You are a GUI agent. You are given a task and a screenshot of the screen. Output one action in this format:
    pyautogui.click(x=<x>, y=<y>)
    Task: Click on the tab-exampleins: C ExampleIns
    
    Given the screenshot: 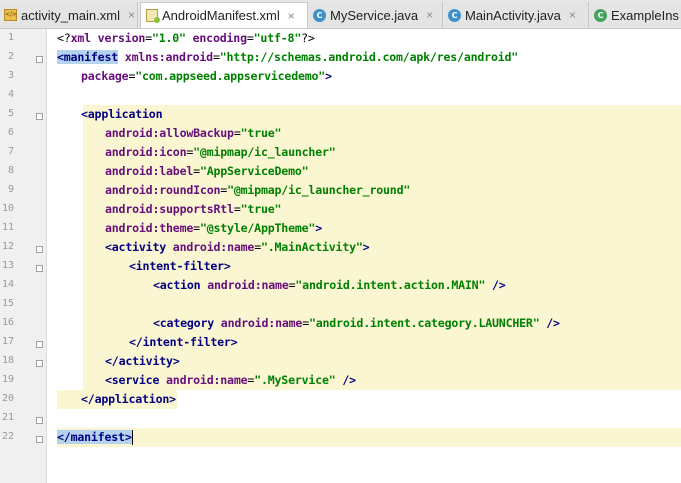 What is the action you would take?
    pyautogui.click(x=635, y=15)
    